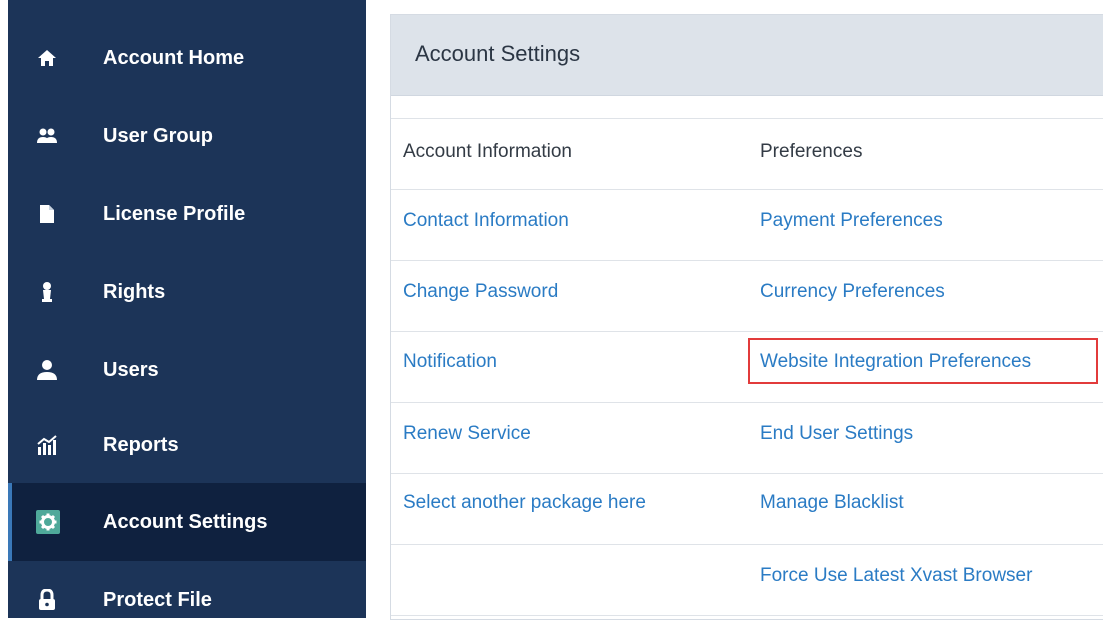 This screenshot has height=639, width=1103. What do you see at coordinates (747, 580) in the screenshot?
I see `table-row: Force Use Latest Xvast Browser` at bounding box center [747, 580].